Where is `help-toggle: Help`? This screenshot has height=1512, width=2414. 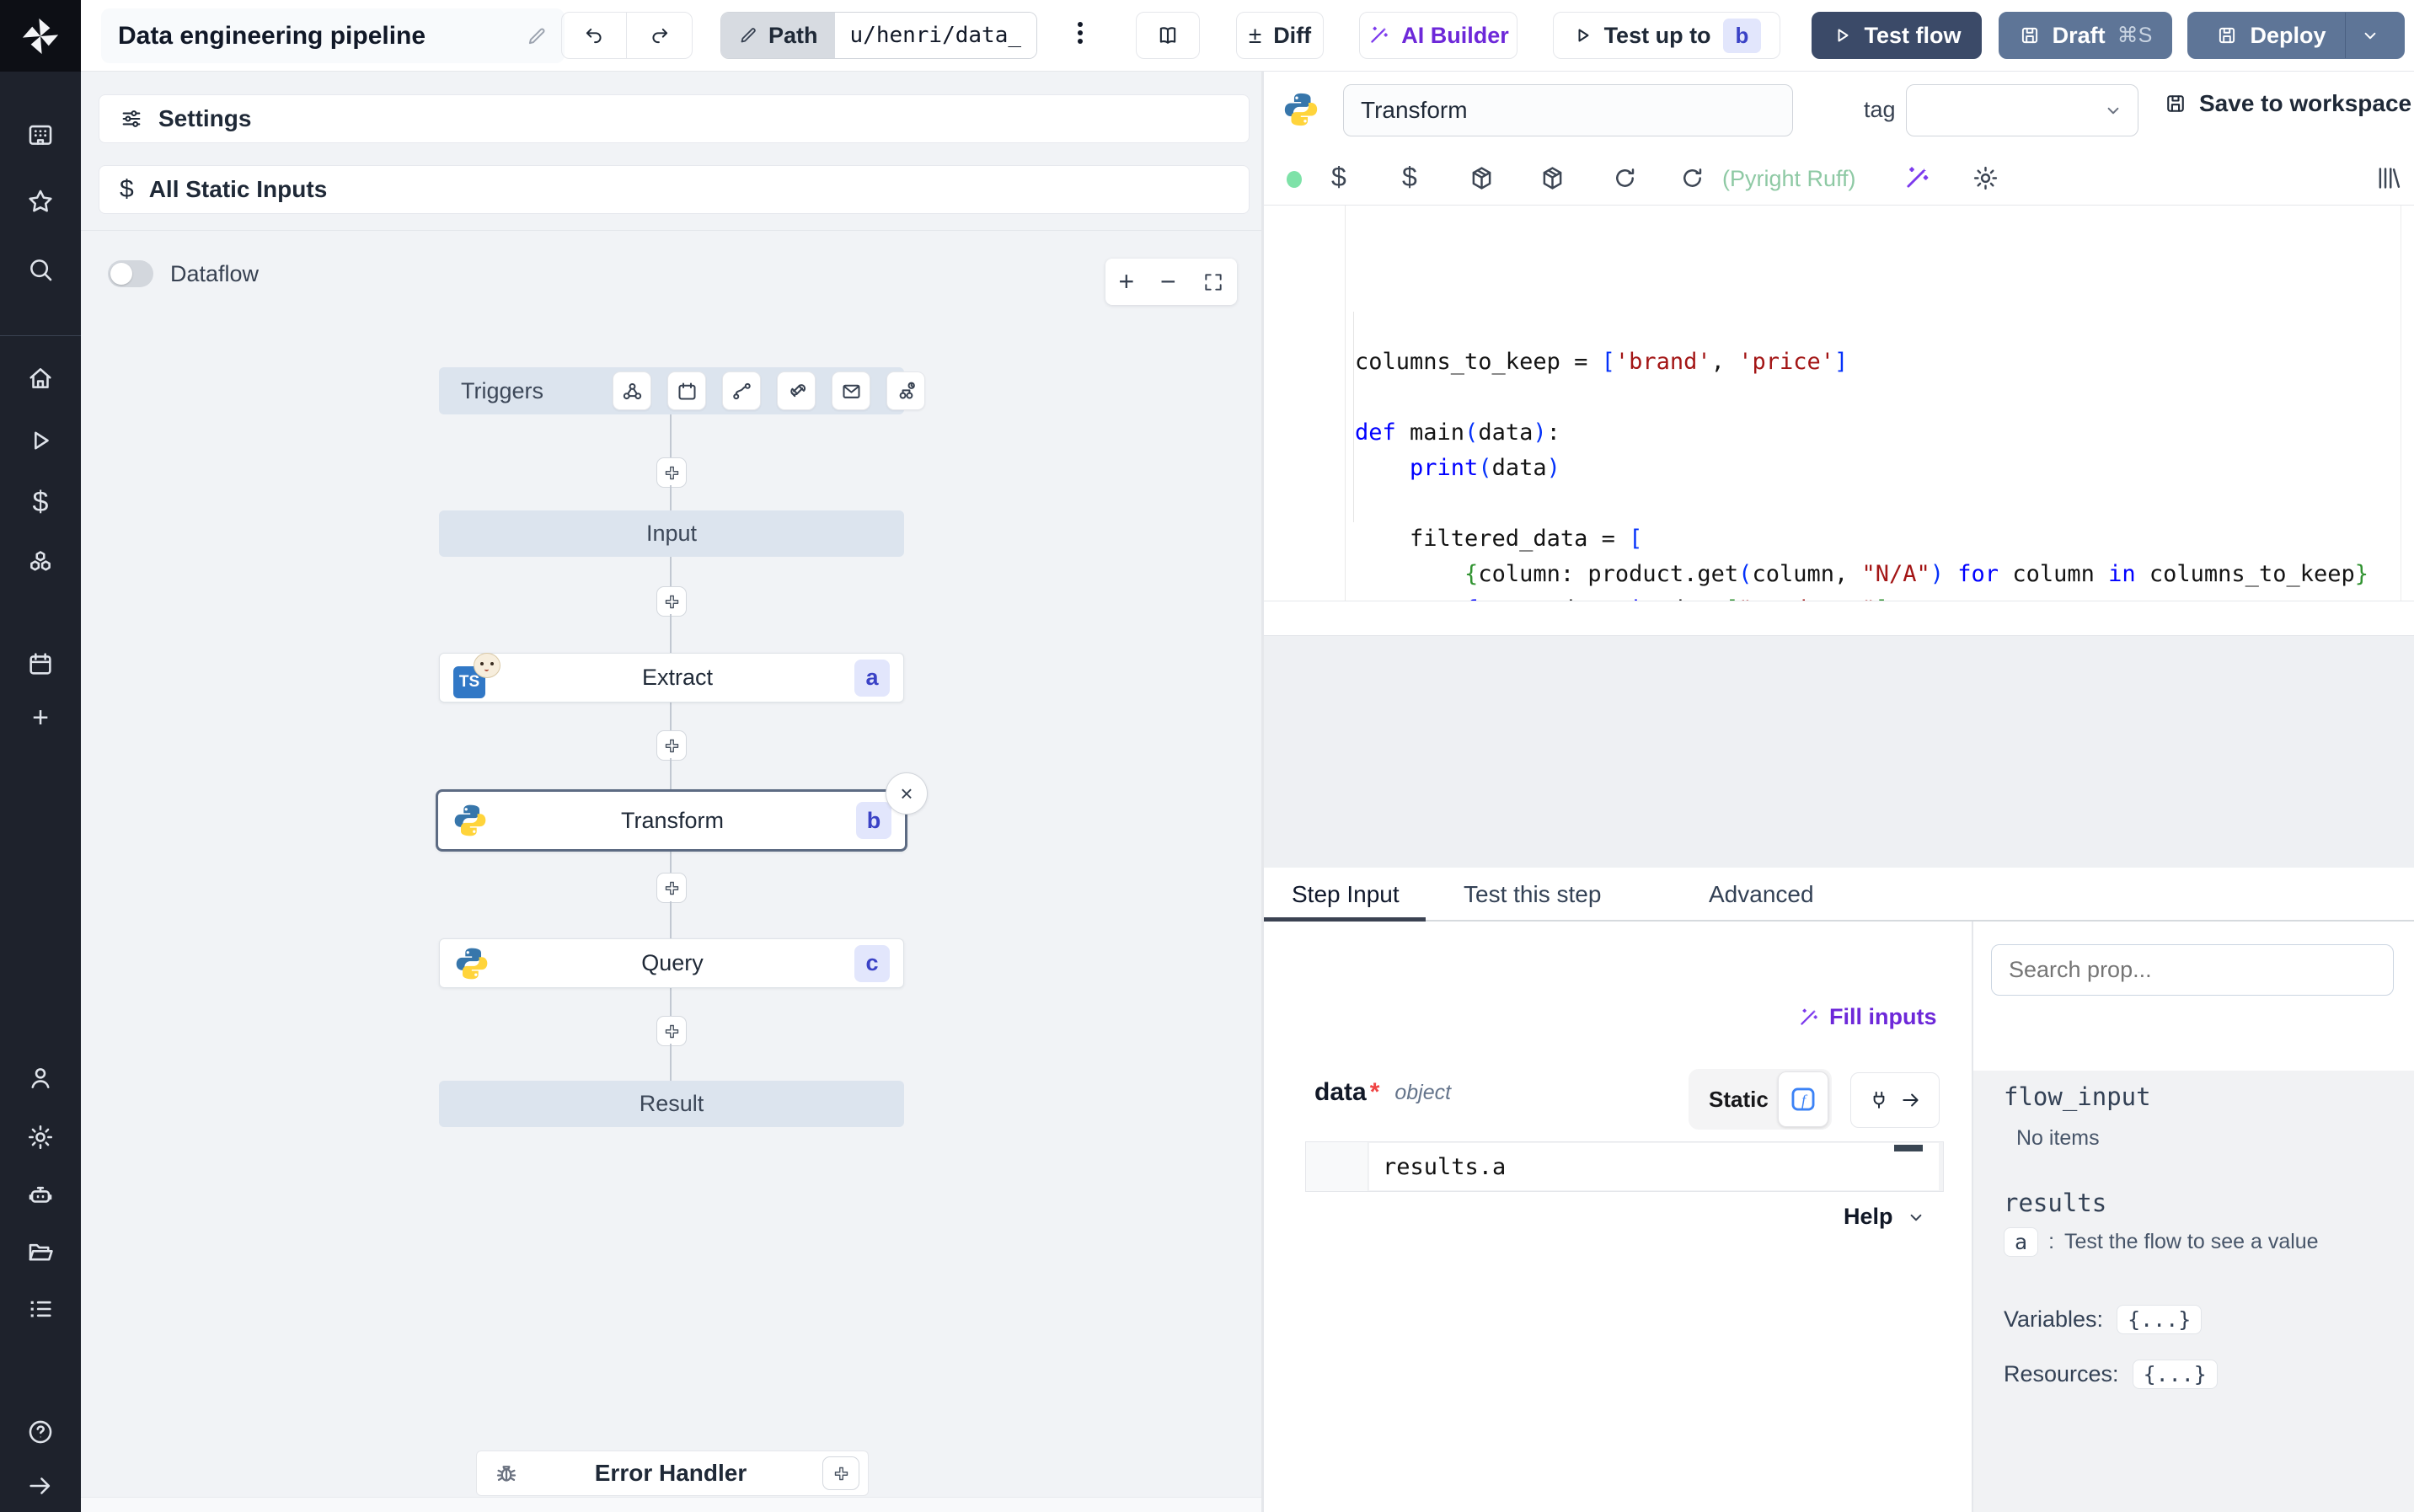 help-toggle: Help is located at coordinates (1885, 1217).